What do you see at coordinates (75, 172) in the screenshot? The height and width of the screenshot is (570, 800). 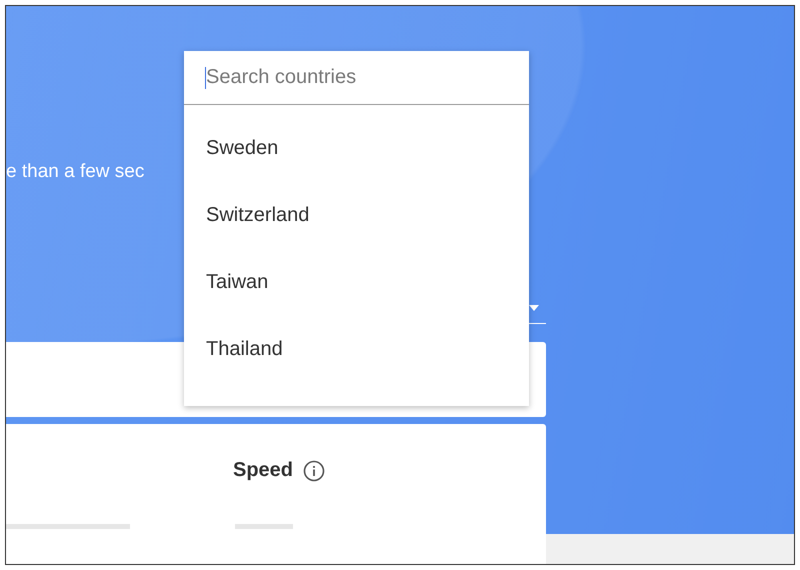 I see `intro-text: e than a few sec` at bounding box center [75, 172].